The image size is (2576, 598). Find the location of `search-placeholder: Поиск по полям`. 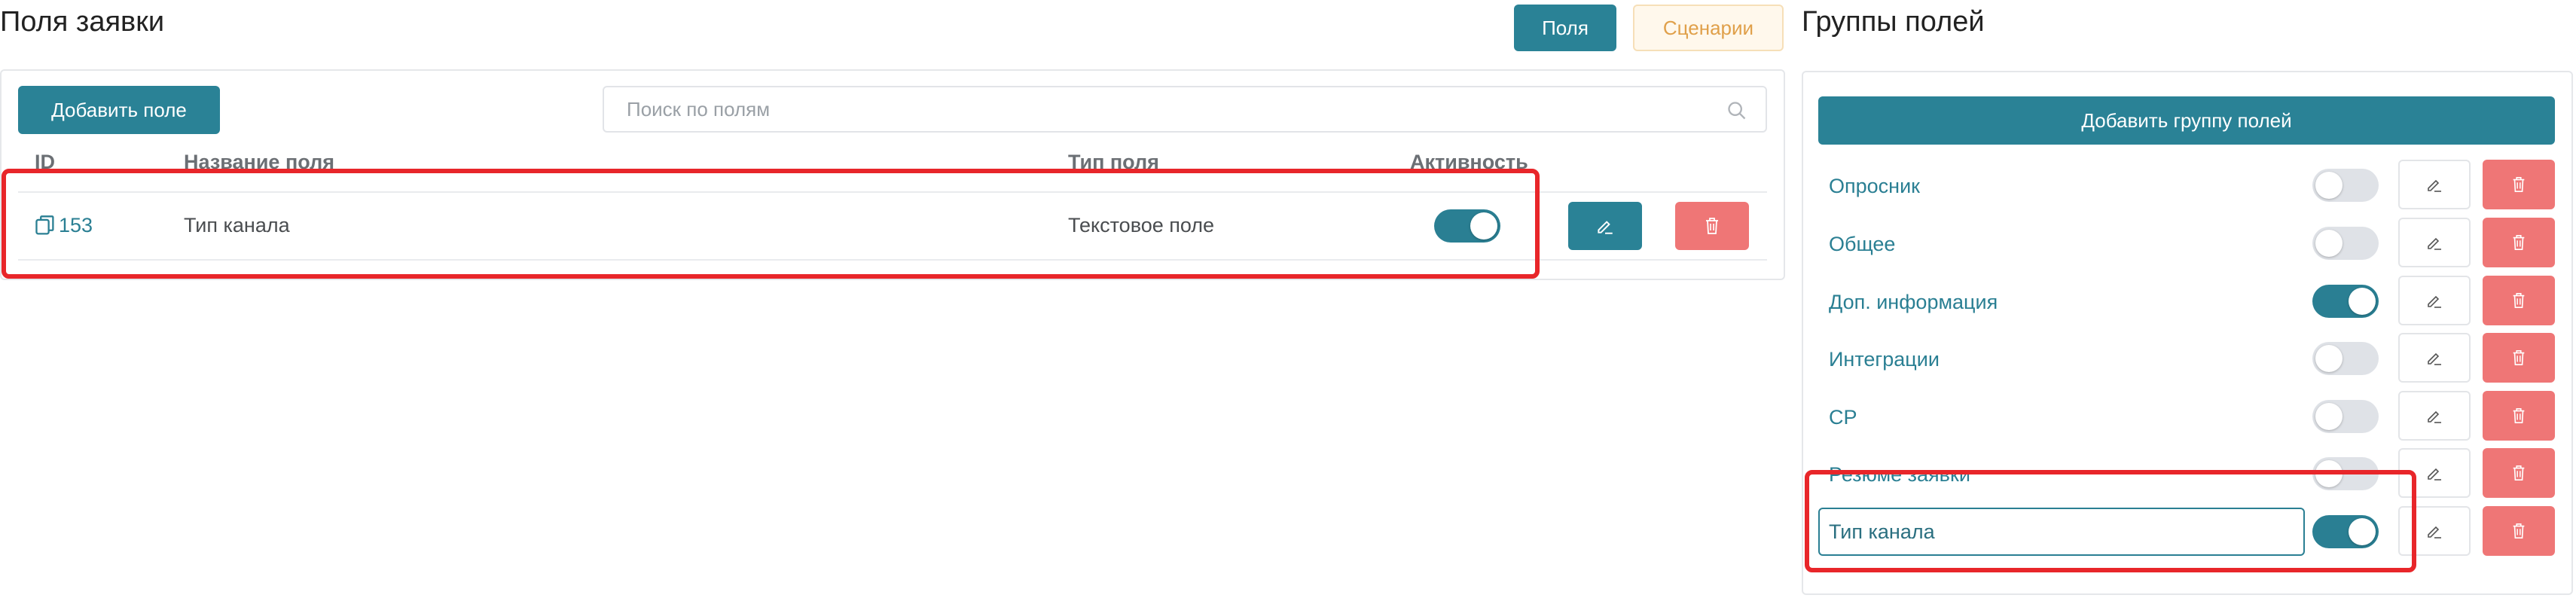

search-placeholder: Поиск по полям is located at coordinates (699, 109).